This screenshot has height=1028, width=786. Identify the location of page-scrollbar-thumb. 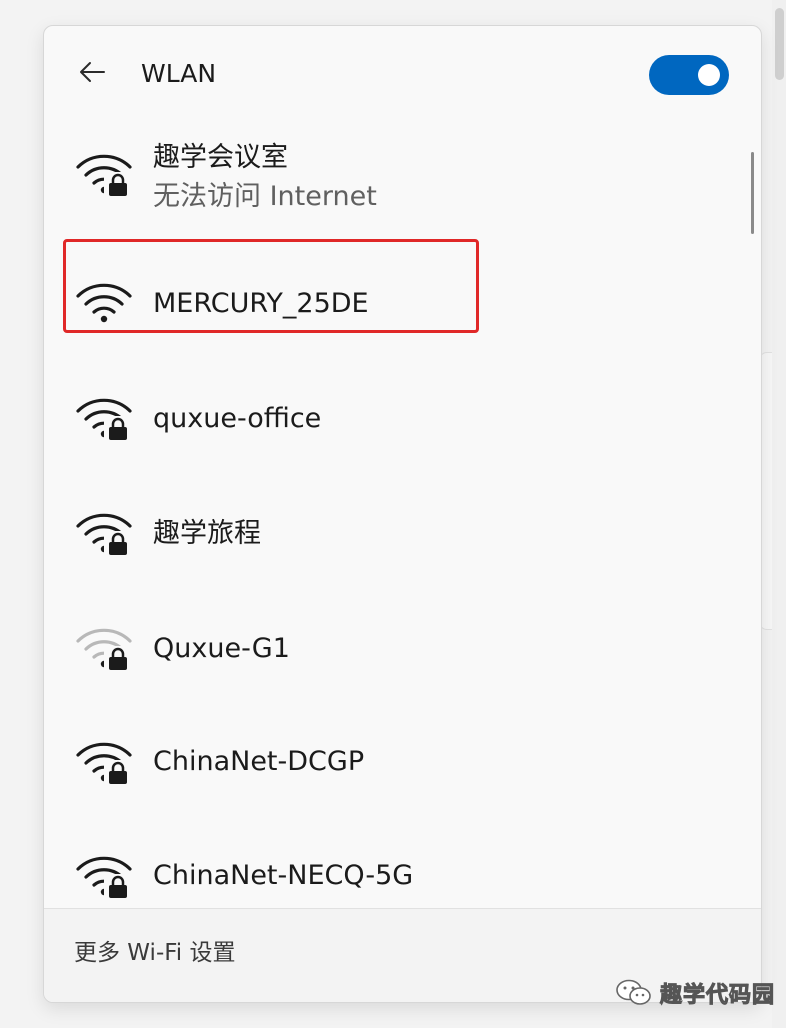
(779, 44).